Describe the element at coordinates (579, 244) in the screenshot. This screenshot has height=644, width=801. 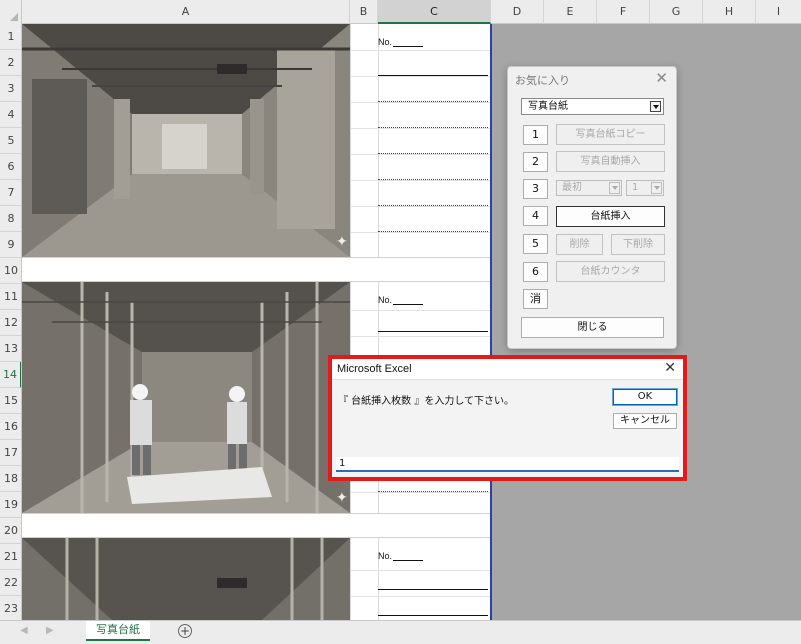
I see `delete-button: 削除` at that location.